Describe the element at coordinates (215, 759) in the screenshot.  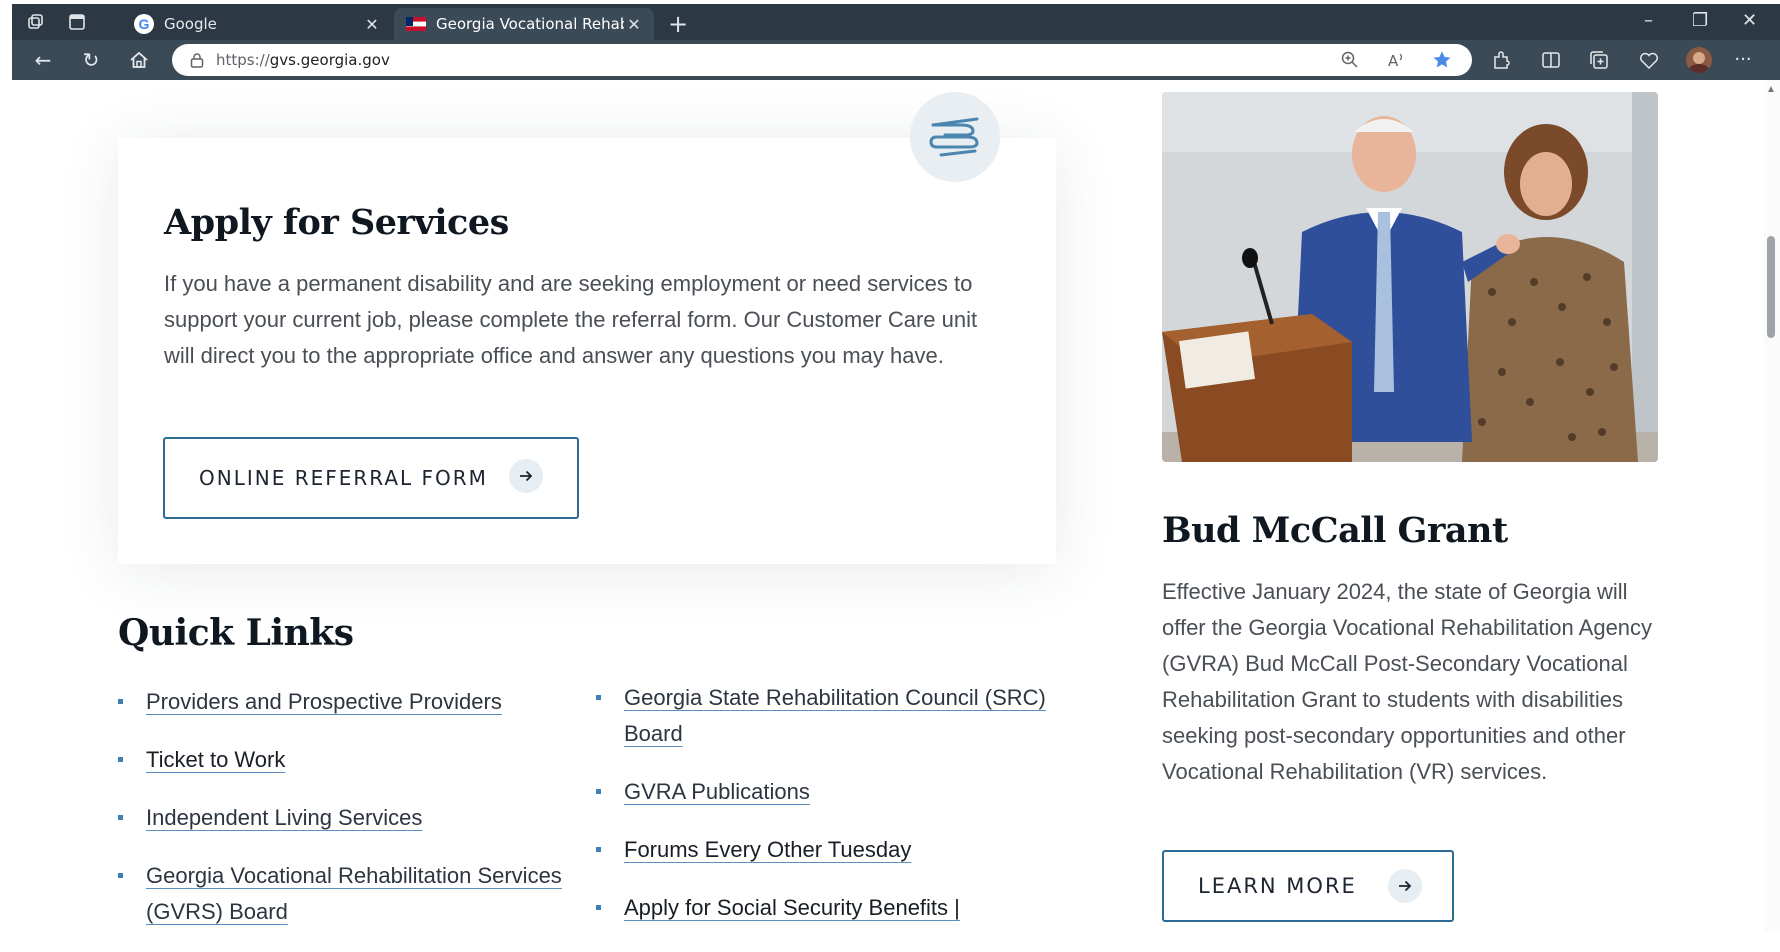
I see `link-ticket-to-work: Ticket to Work` at that location.